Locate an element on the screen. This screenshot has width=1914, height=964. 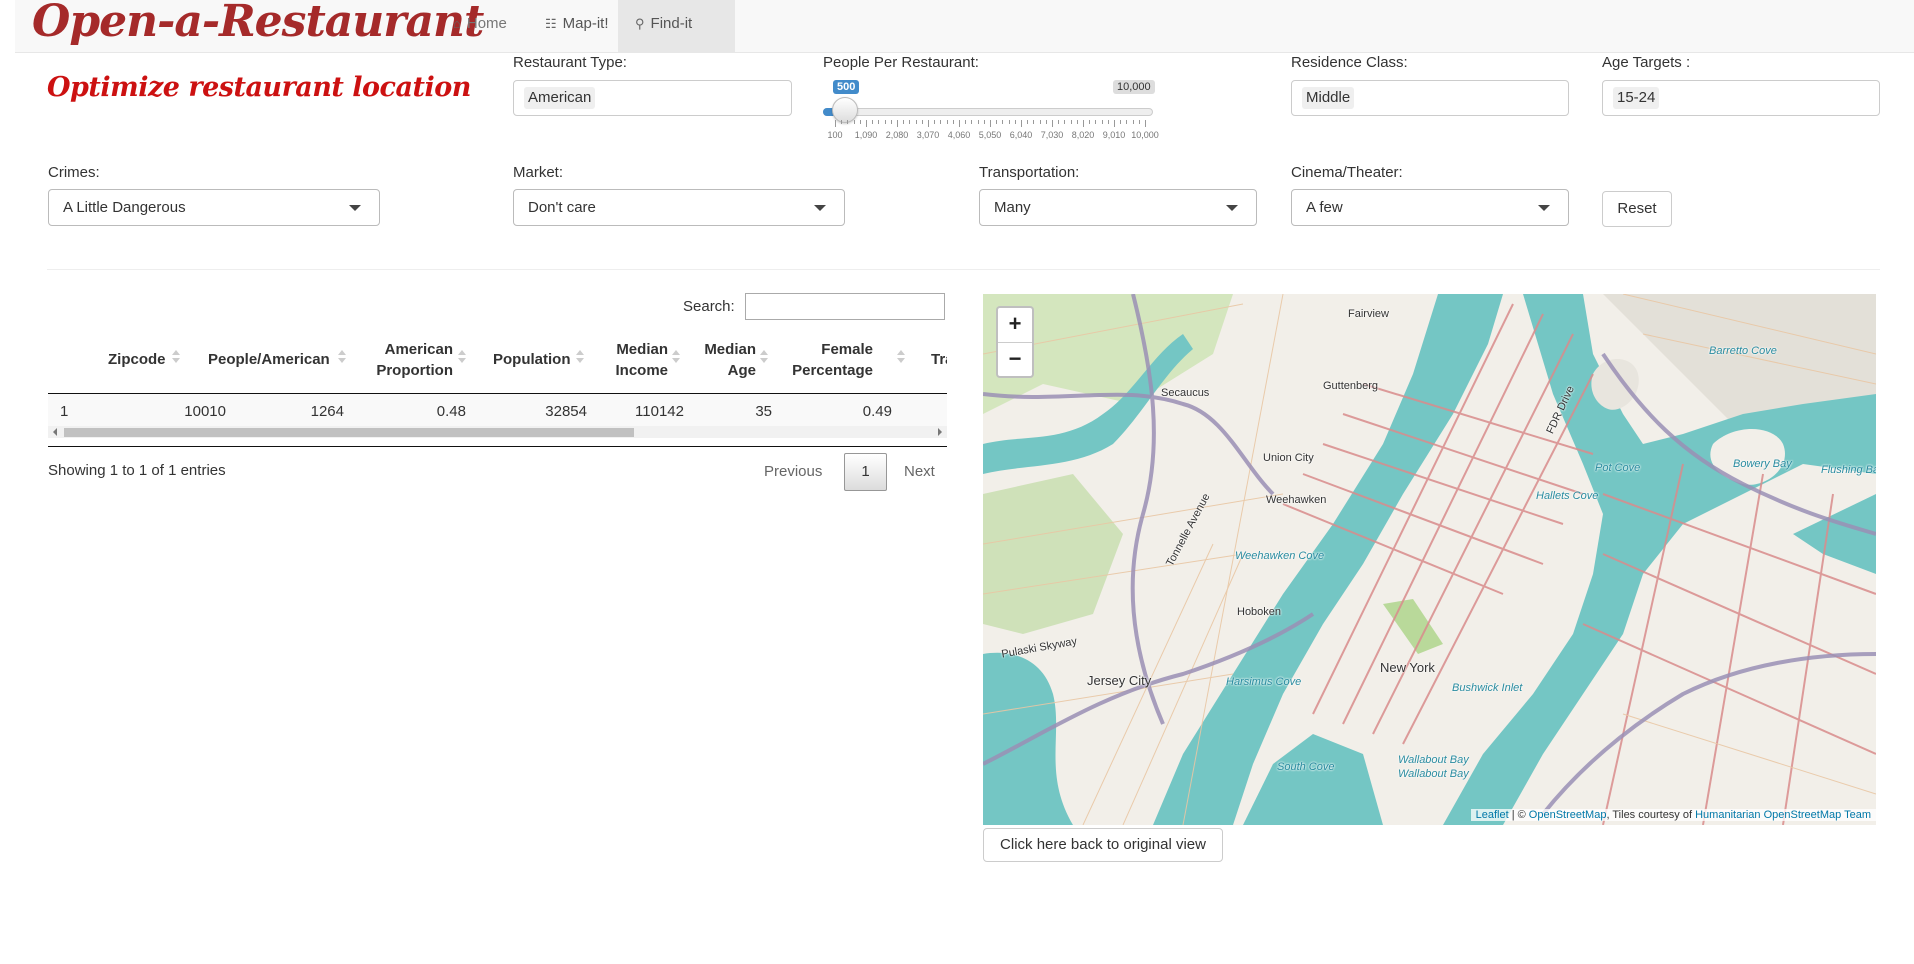
residence-class-chip: Middle is located at coordinates (1328, 98).